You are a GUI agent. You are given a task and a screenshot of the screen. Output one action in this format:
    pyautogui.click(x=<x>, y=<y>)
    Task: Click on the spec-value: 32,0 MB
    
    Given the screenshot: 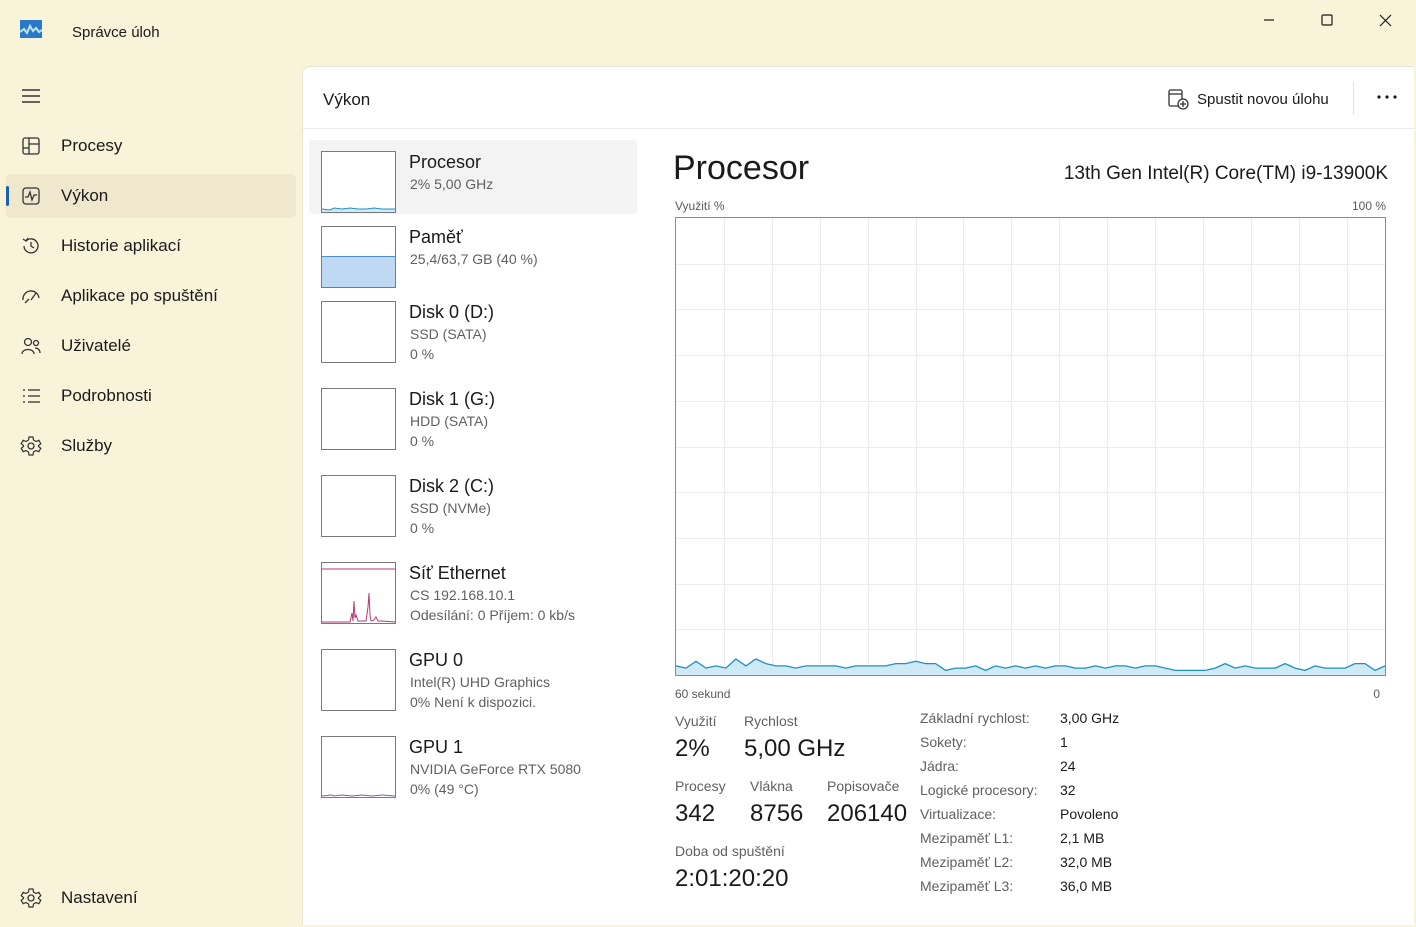 What is the action you would take?
    pyautogui.click(x=1086, y=862)
    